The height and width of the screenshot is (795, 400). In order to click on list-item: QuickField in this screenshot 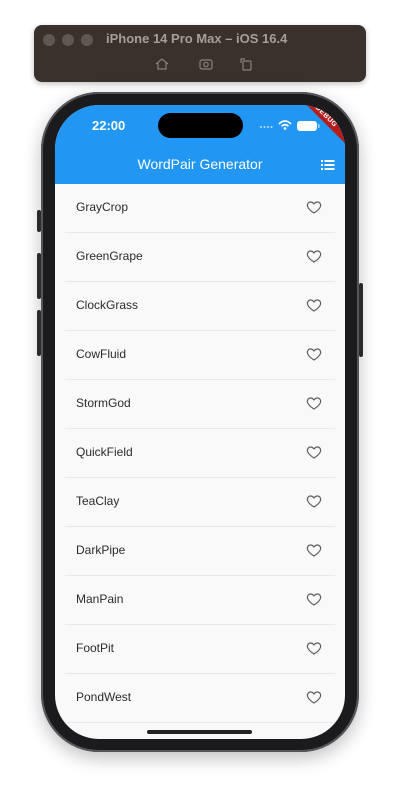, I will do `click(200, 453)`.